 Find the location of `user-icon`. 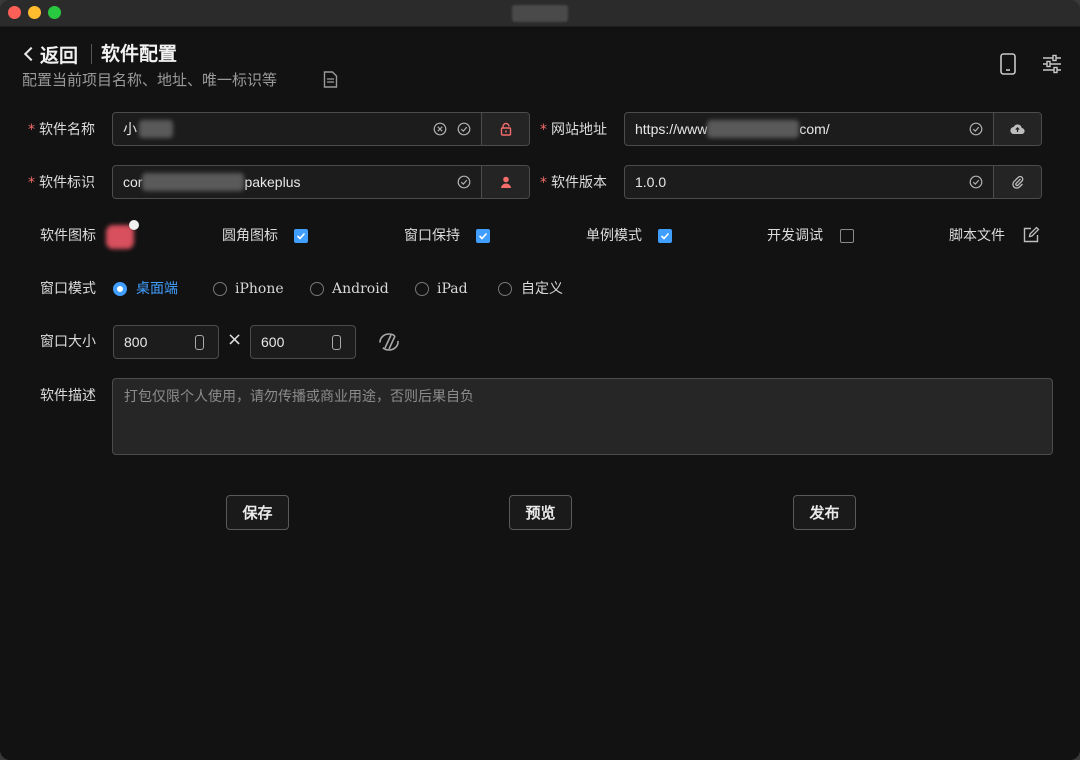

user-icon is located at coordinates (505, 182).